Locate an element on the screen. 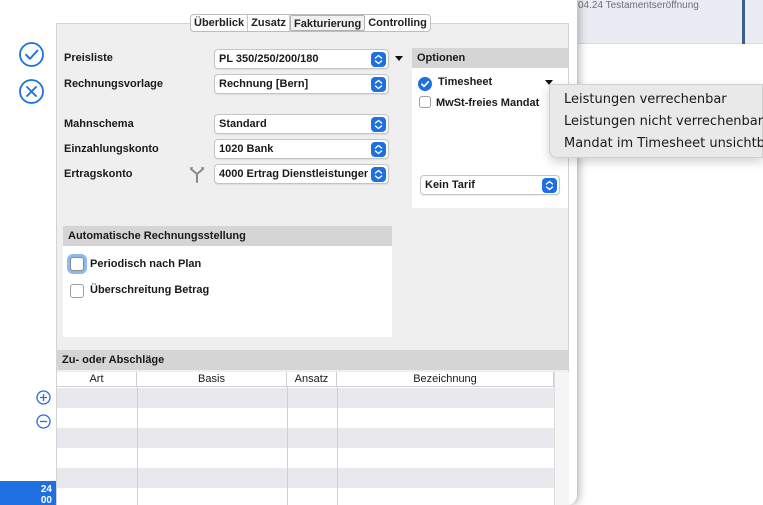  add-row-button is located at coordinates (43, 397).